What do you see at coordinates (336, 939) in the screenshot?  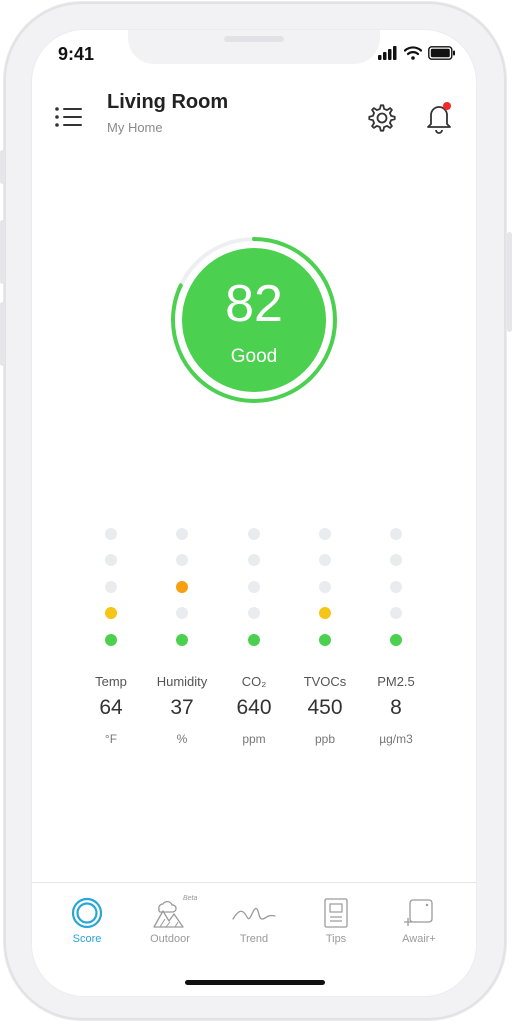 I see `tab-label: Tips` at bounding box center [336, 939].